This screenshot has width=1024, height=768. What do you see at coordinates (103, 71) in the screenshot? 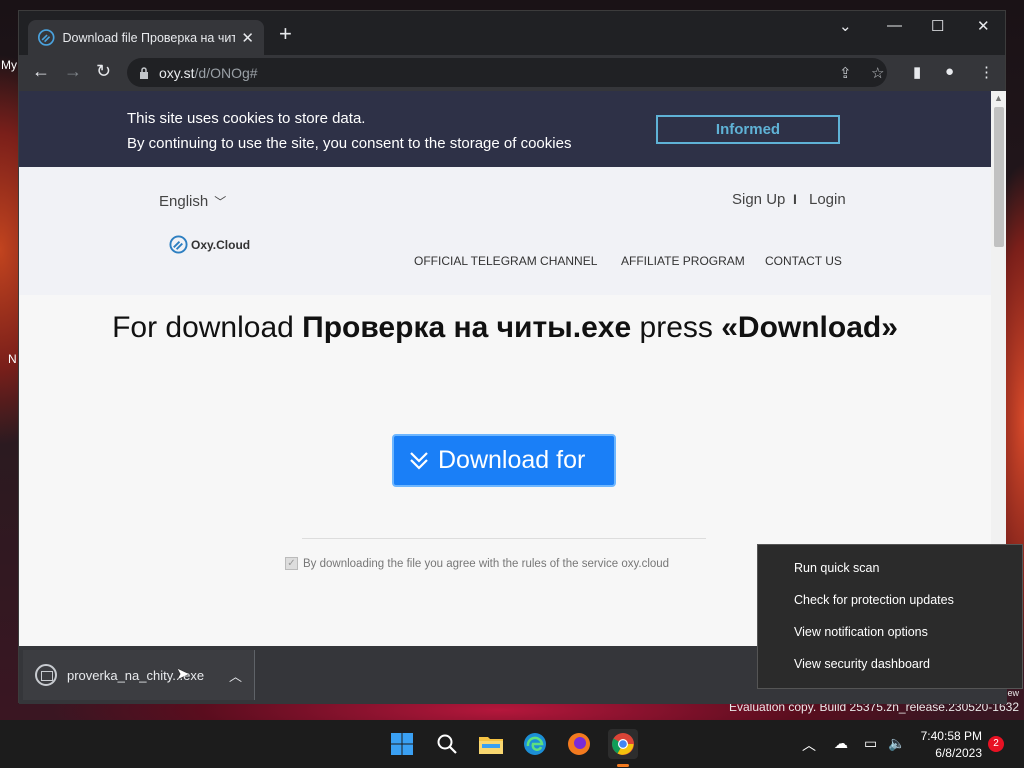
I see `reload-button: ↻` at bounding box center [103, 71].